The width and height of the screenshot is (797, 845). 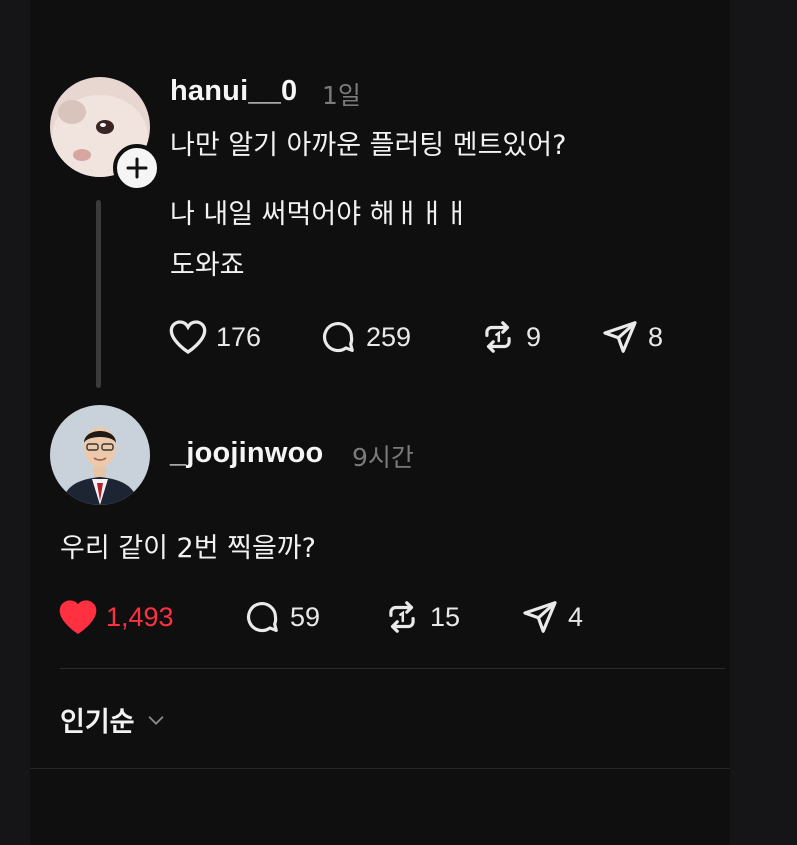 I want to click on post-text-line-2: 나 내일 써먹어야 해ㅐㅐㅐ, so click(x=319, y=214).